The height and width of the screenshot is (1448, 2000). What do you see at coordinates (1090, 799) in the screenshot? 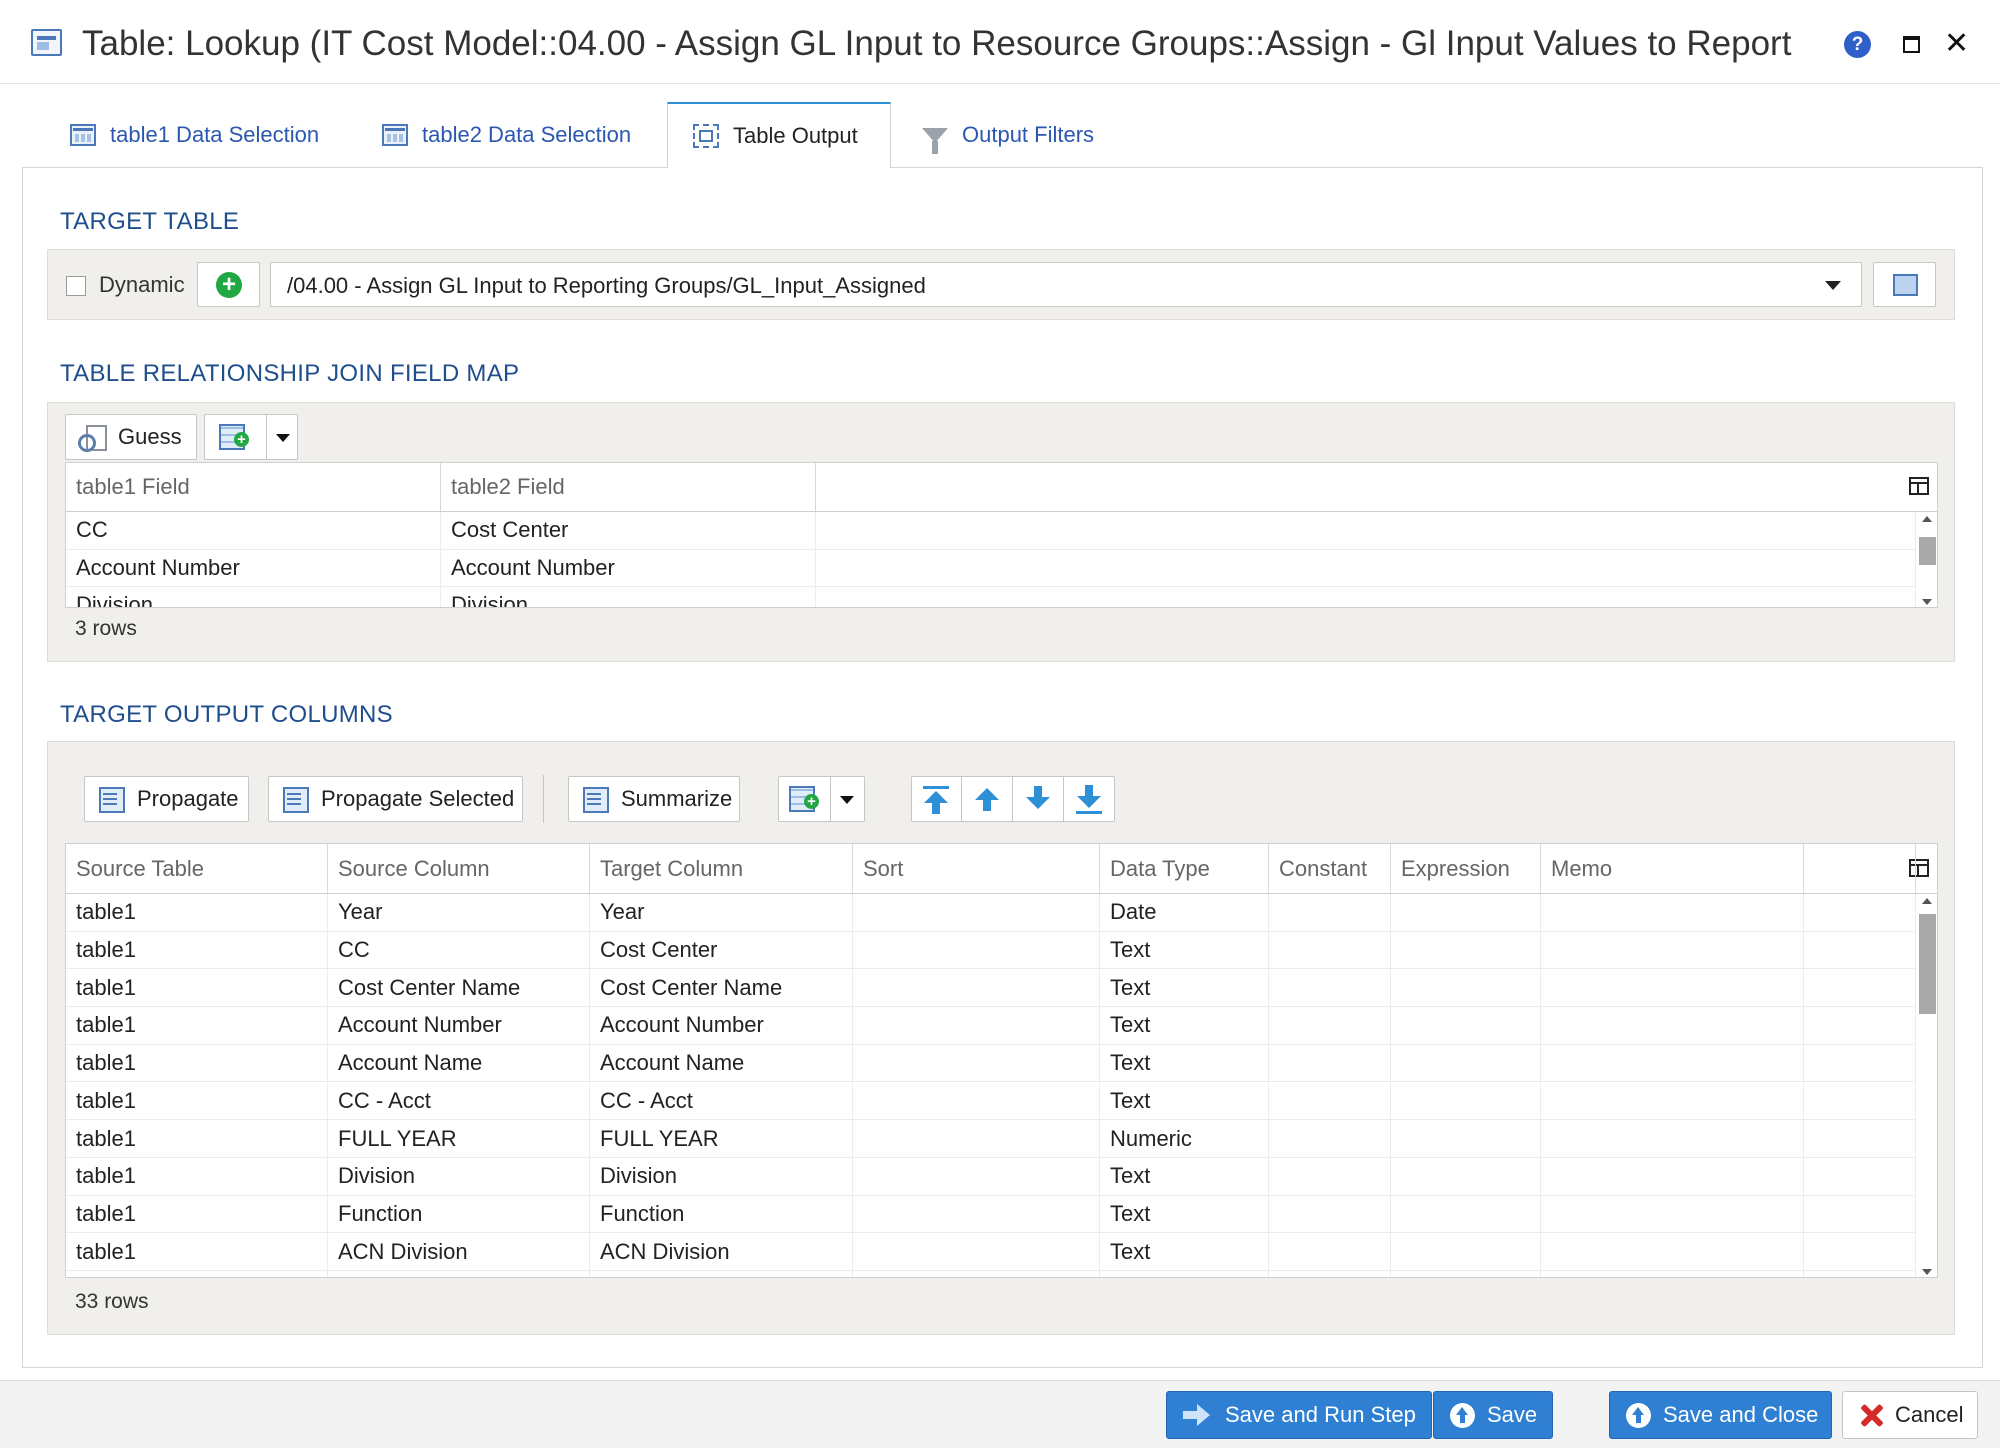
I see `move-to-bottom-button` at bounding box center [1090, 799].